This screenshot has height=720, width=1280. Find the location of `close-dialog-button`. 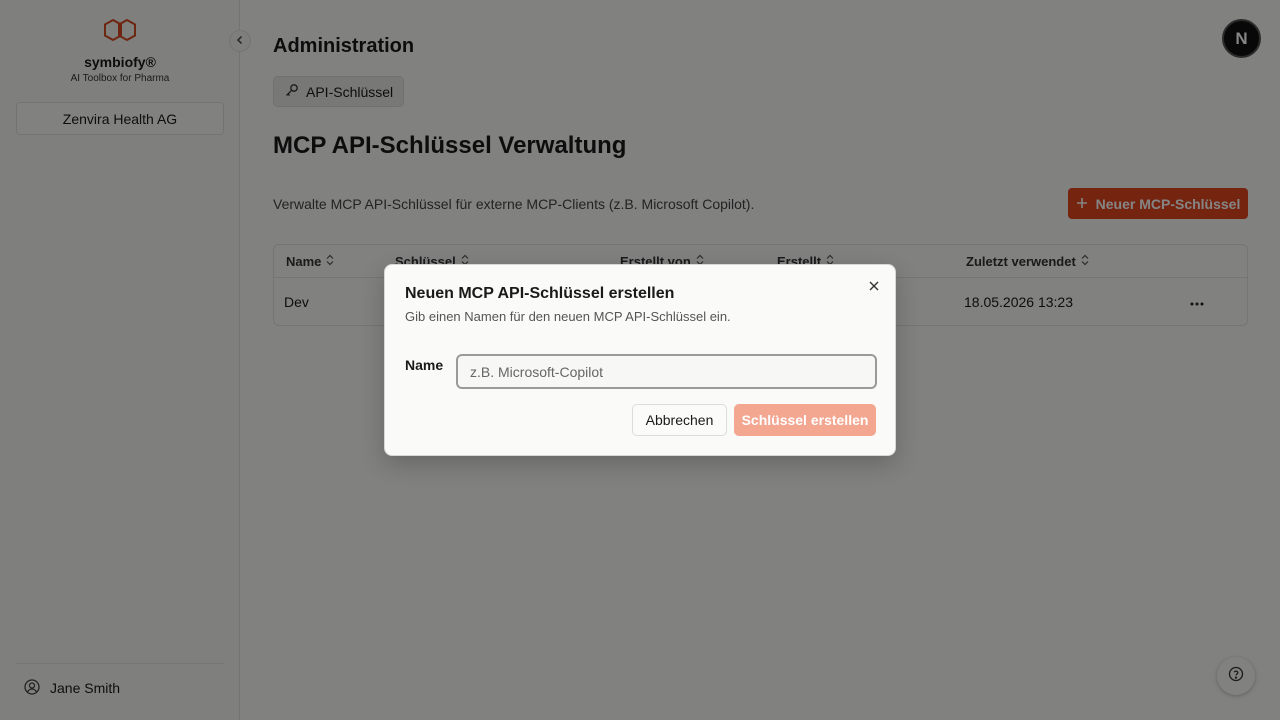

close-dialog-button is located at coordinates (874, 287).